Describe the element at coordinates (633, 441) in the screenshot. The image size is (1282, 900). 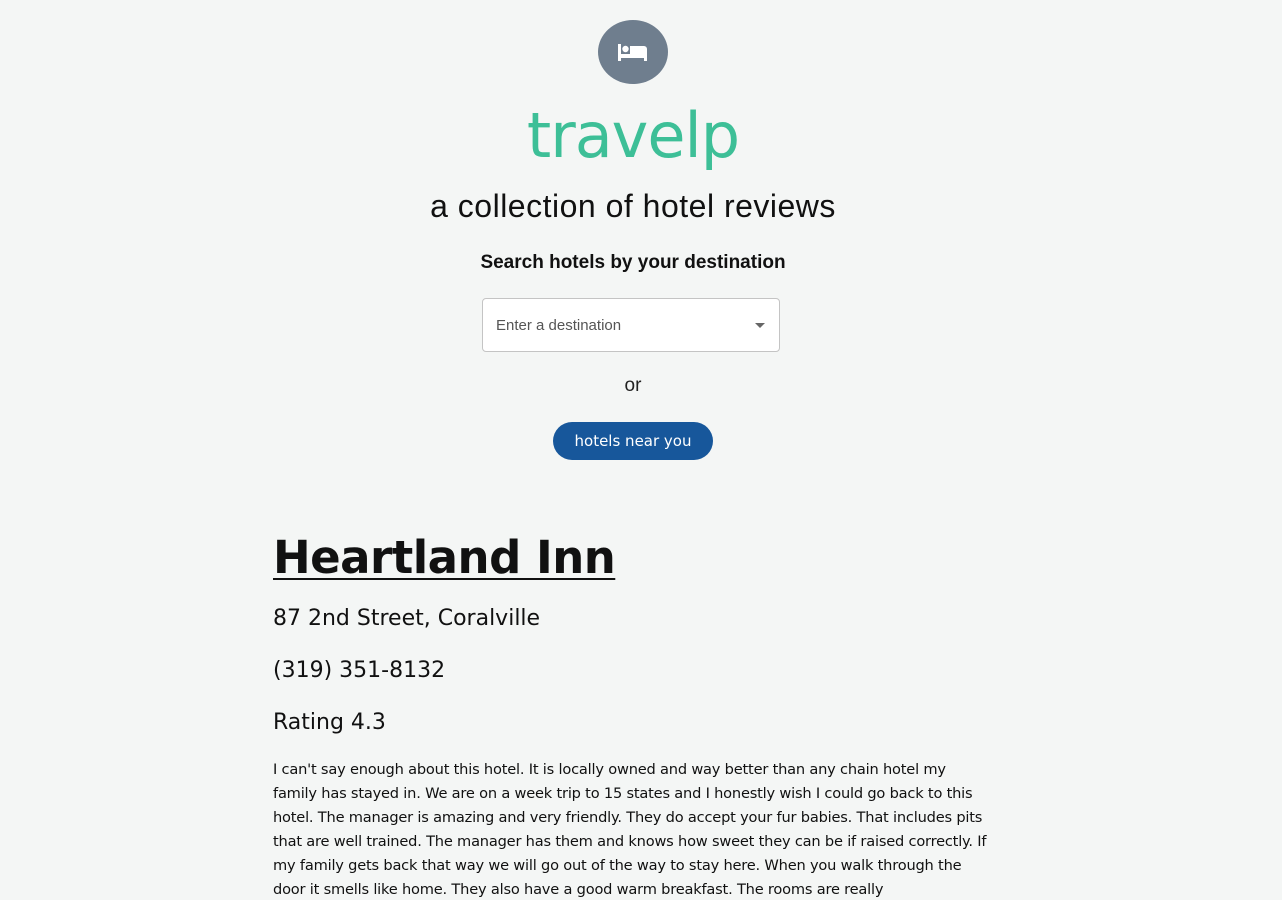
I see `hotels-near-you-button: hotels near you` at that location.